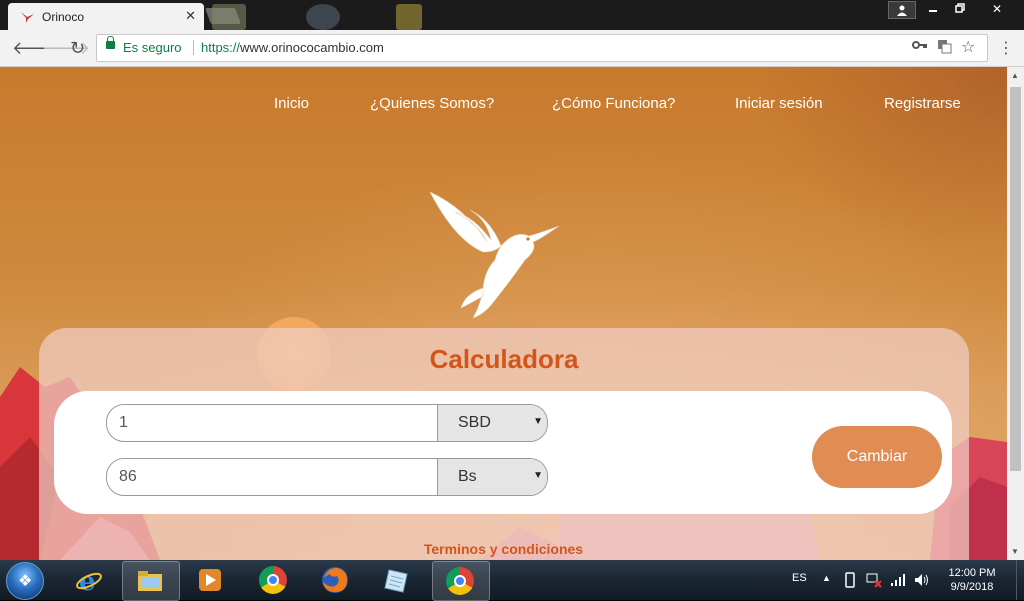  What do you see at coordinates (503, 549) in the screenshot?
I see `terms-link: Terminos y condiciones` at bounding box center [503, 549].